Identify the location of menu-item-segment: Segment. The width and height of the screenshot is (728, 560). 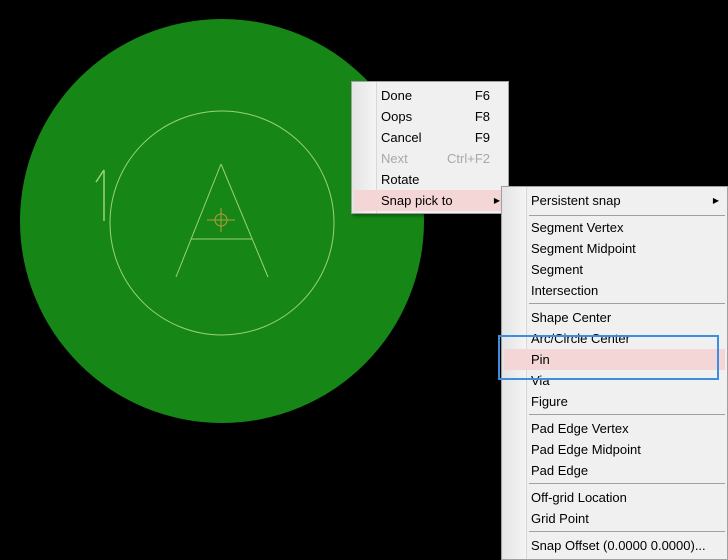
(614, 269).